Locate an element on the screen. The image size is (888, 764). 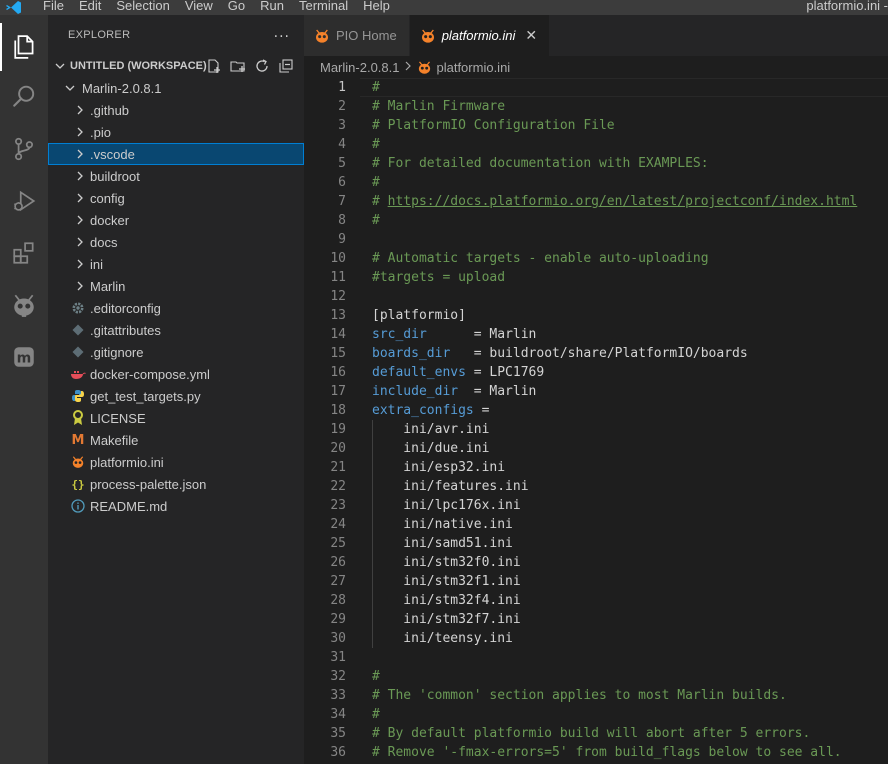
new-folder-button is located at coordinates (238, 66).